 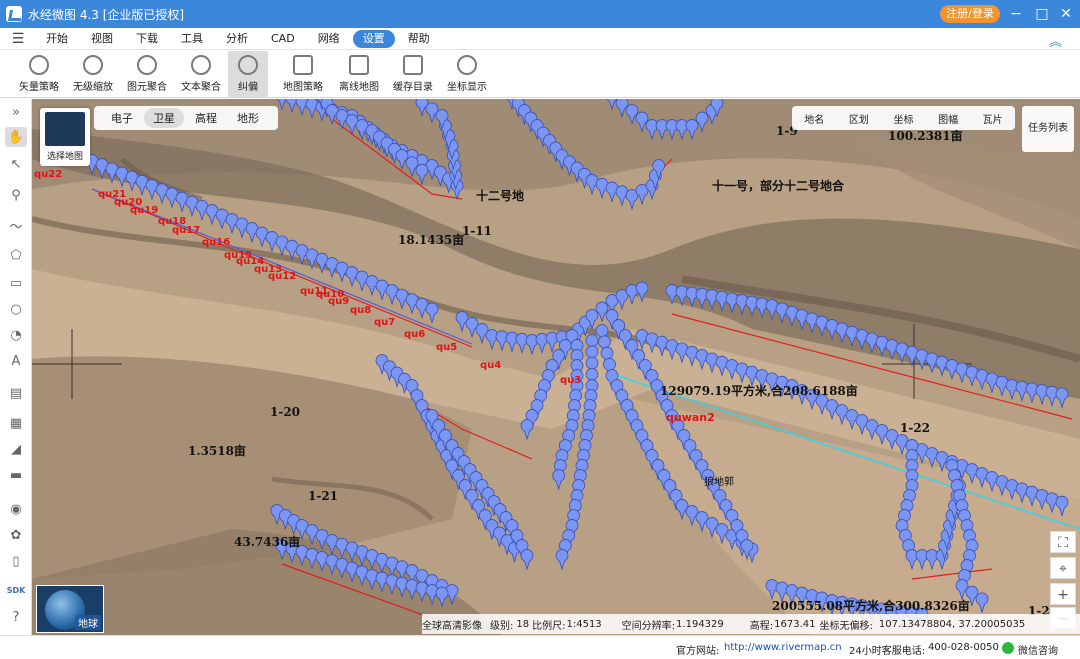 I want to click on tool-element-cluster: 图元聚合, so click(x=147, y=74).